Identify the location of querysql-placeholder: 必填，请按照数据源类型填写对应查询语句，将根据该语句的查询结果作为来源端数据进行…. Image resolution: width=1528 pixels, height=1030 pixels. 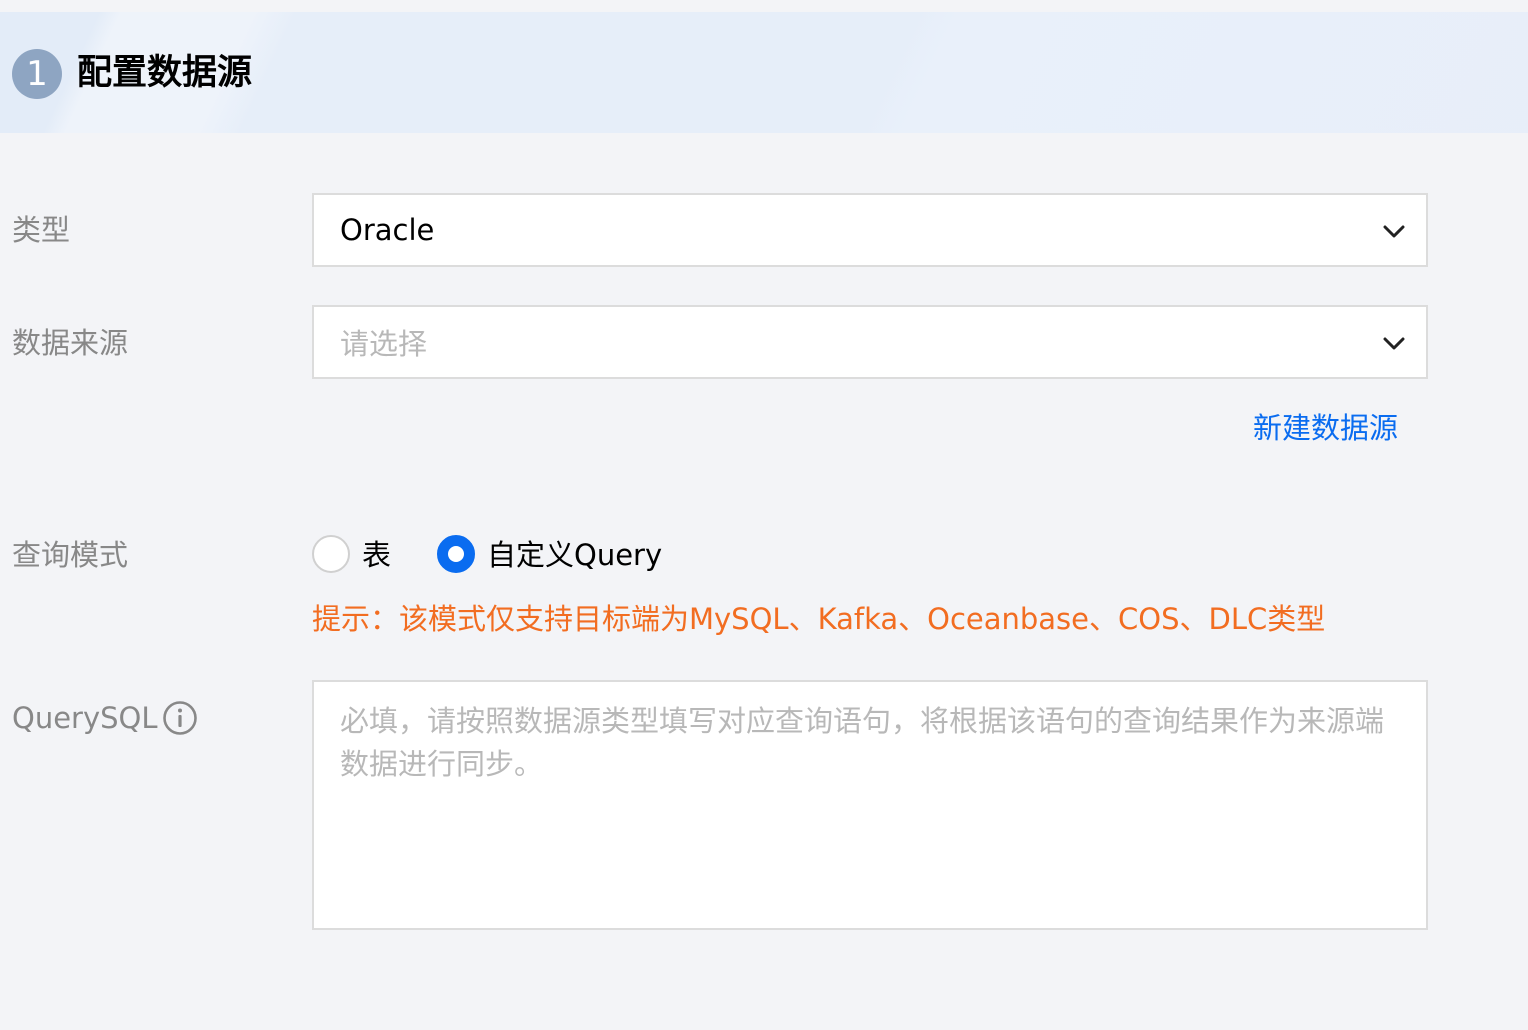
(862, 742).